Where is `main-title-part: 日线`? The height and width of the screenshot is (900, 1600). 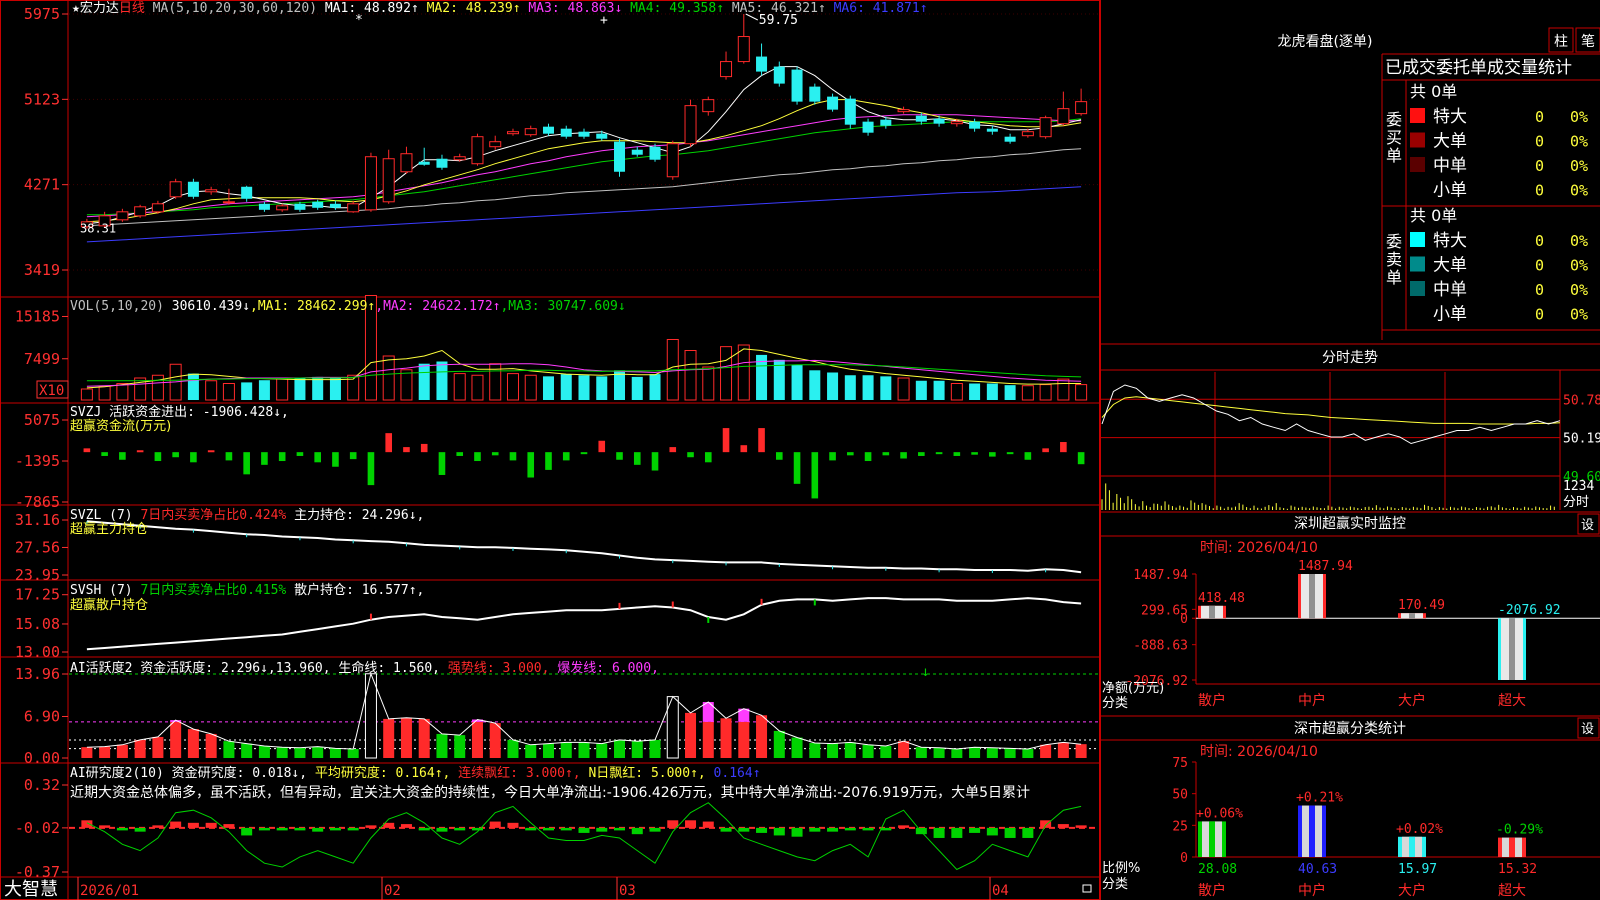
main-title-part: 日线 is located at coordinates (132, 8).